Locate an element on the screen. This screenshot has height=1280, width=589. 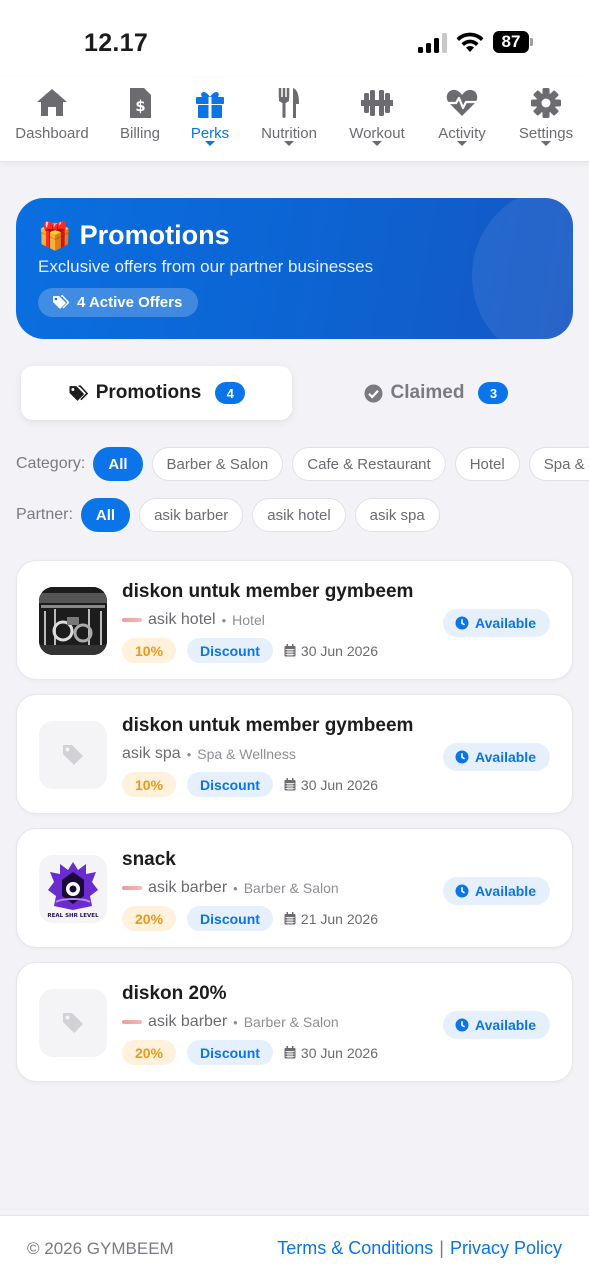
decorative-circle is located at coordinates (522, 268).